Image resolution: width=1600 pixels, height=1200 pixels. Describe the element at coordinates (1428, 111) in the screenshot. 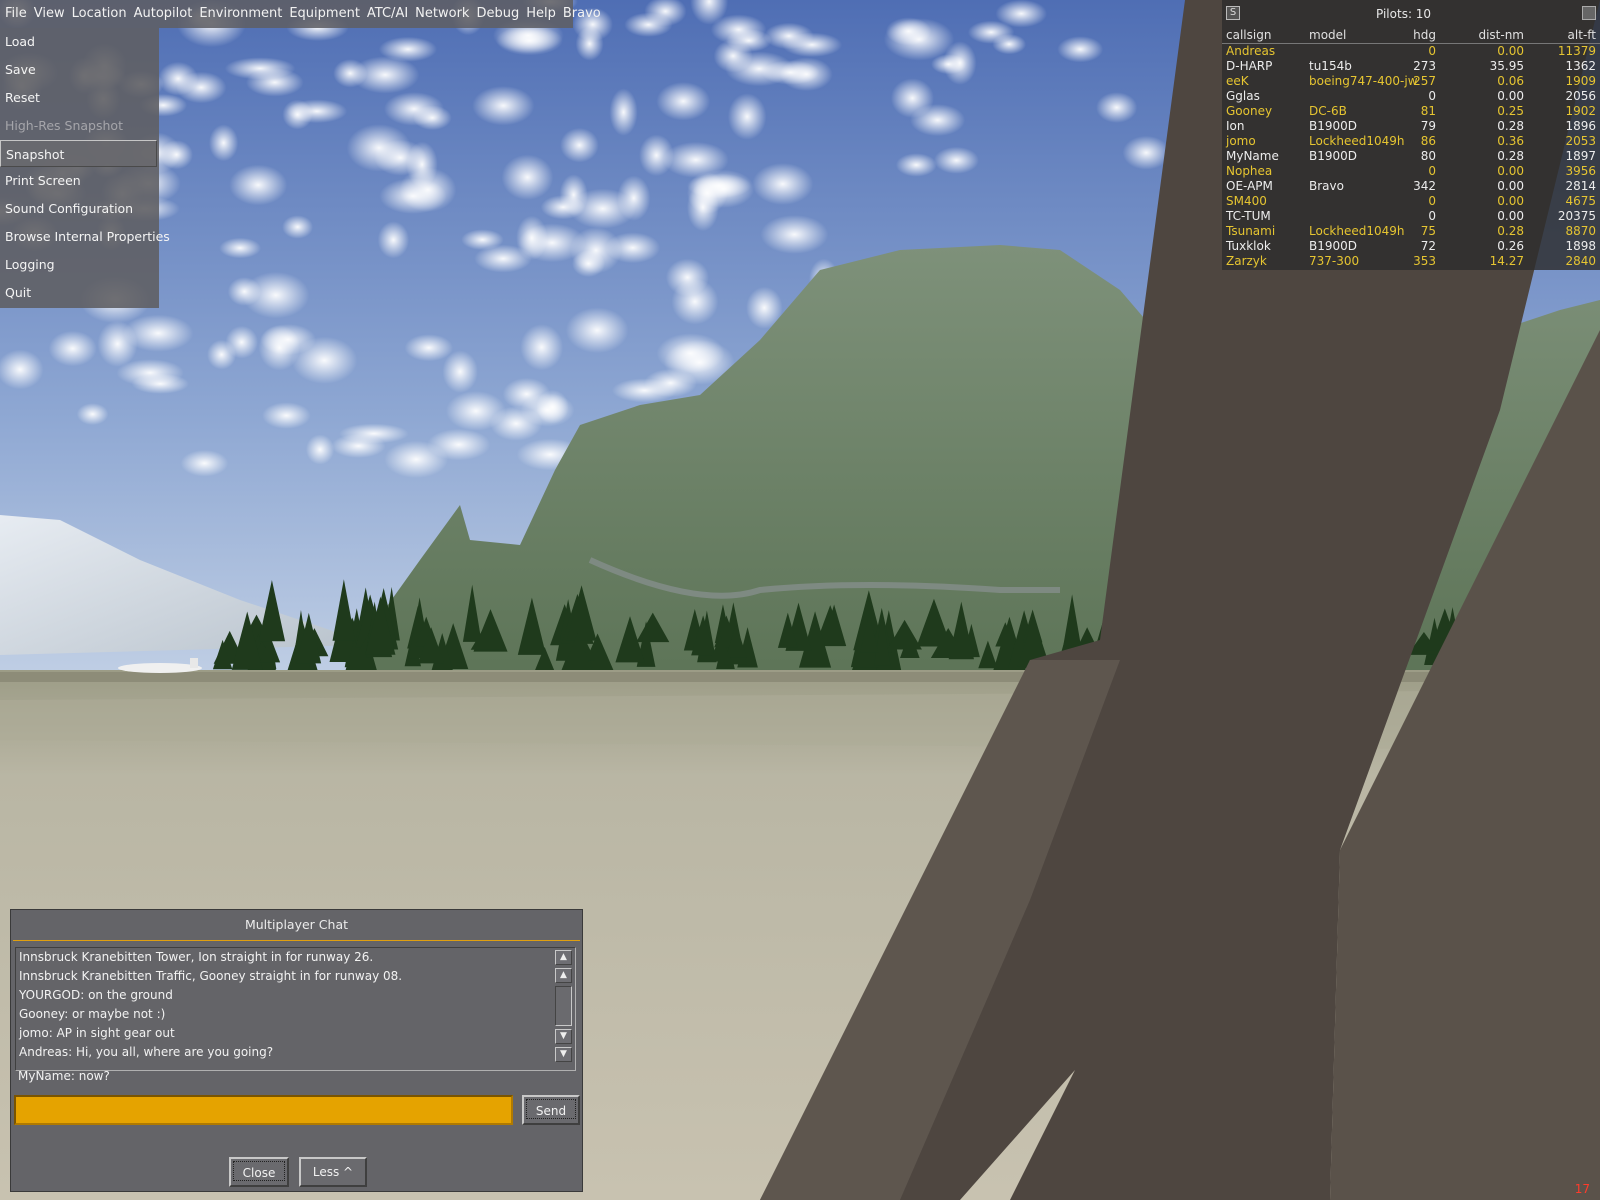

I see `cell-hdg: 81` at that location.